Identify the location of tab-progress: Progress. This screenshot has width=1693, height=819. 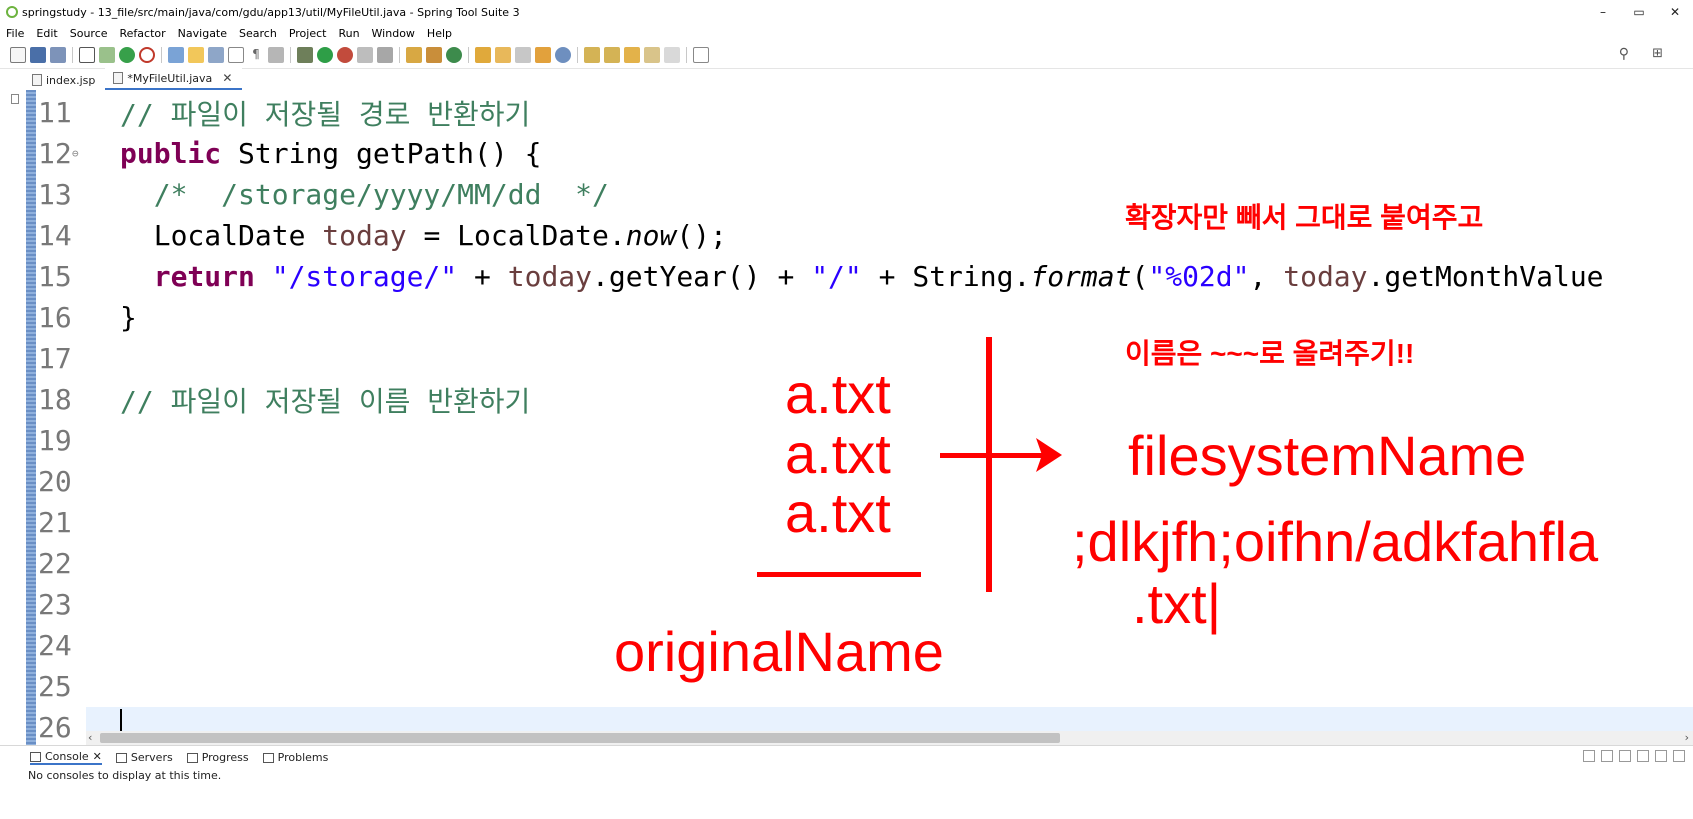
(217, 757).